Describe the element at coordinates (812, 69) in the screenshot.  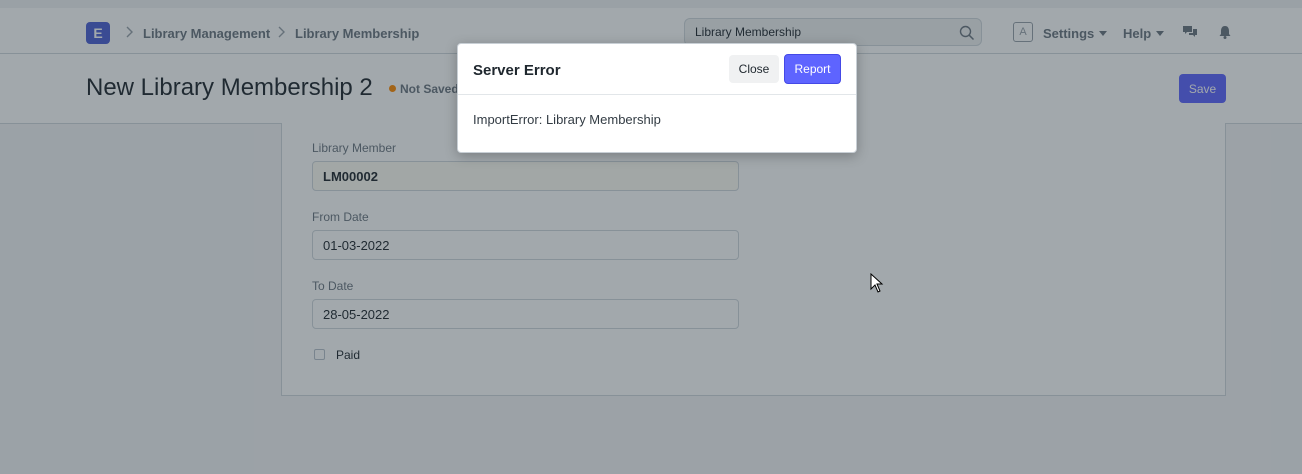
I see `report-button: Report` at that location.